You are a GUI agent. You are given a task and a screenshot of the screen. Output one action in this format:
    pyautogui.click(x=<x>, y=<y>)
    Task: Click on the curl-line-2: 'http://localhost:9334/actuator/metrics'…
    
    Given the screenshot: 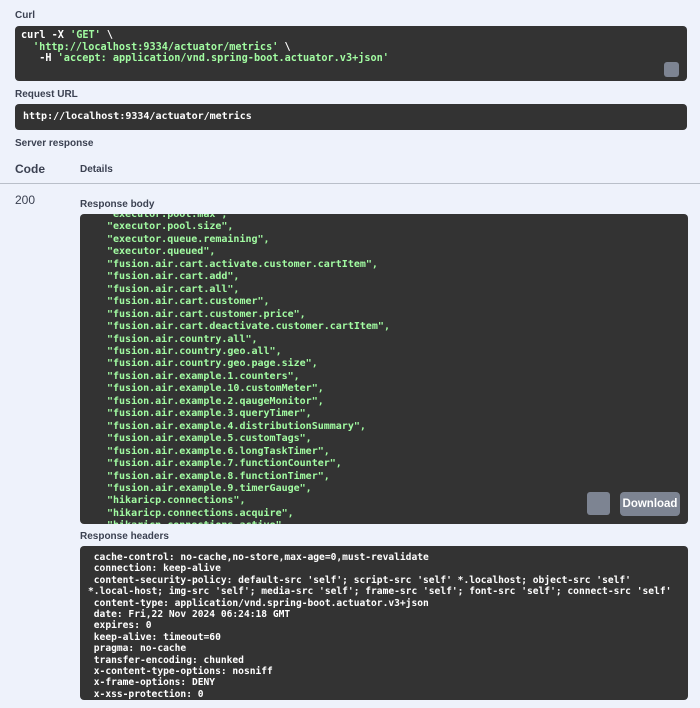 What is the action you would take?
    pyautogui.click(x=162, y=47)
    